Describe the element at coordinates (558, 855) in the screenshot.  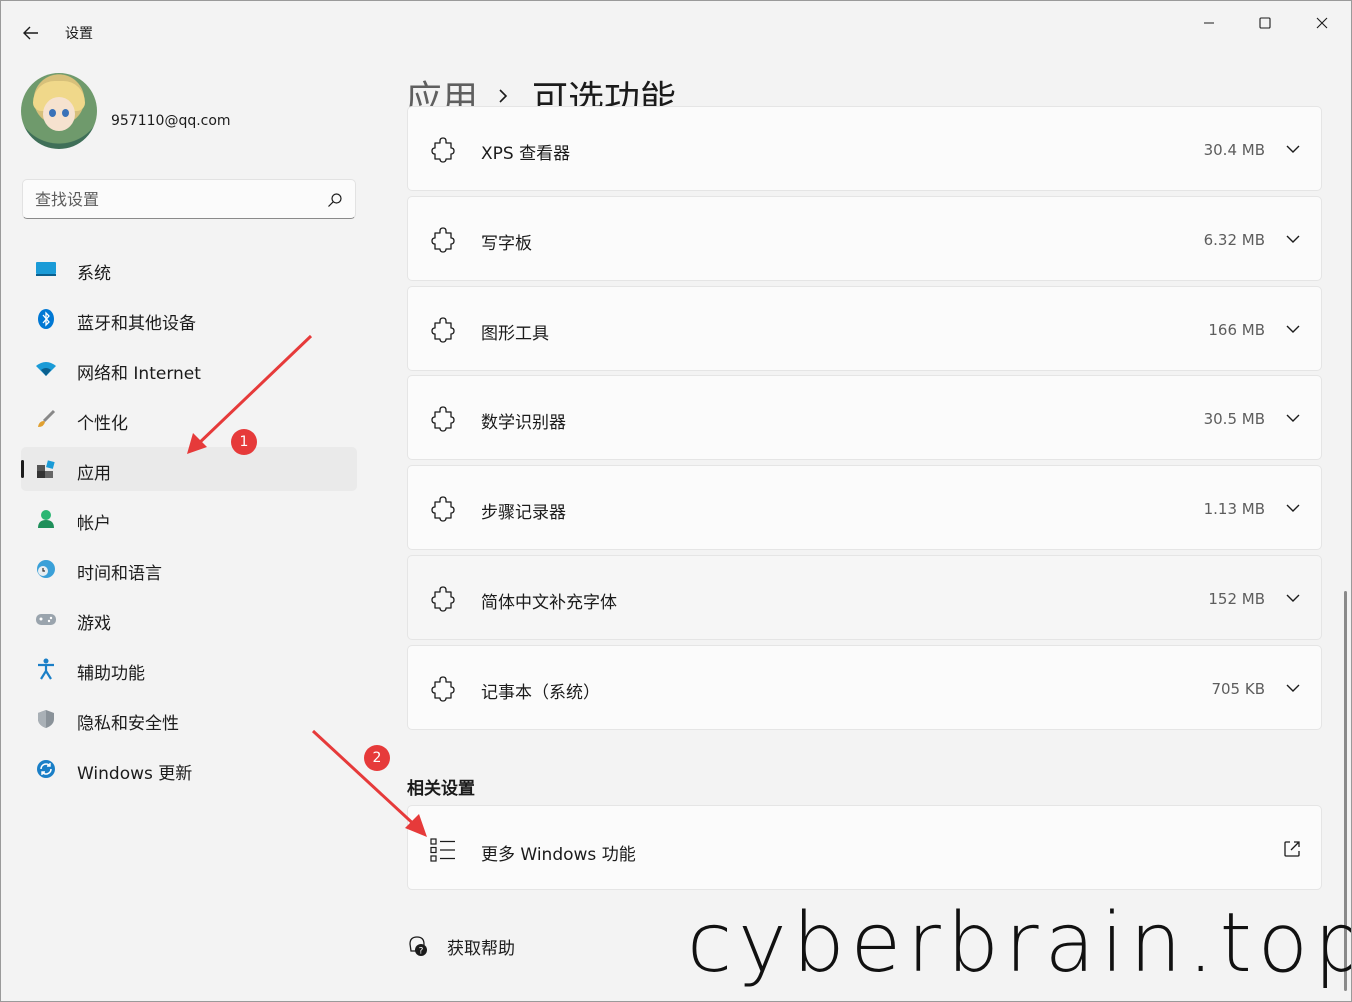
I see `more-windows-features-label: 更多 Windows 功能` at that location.